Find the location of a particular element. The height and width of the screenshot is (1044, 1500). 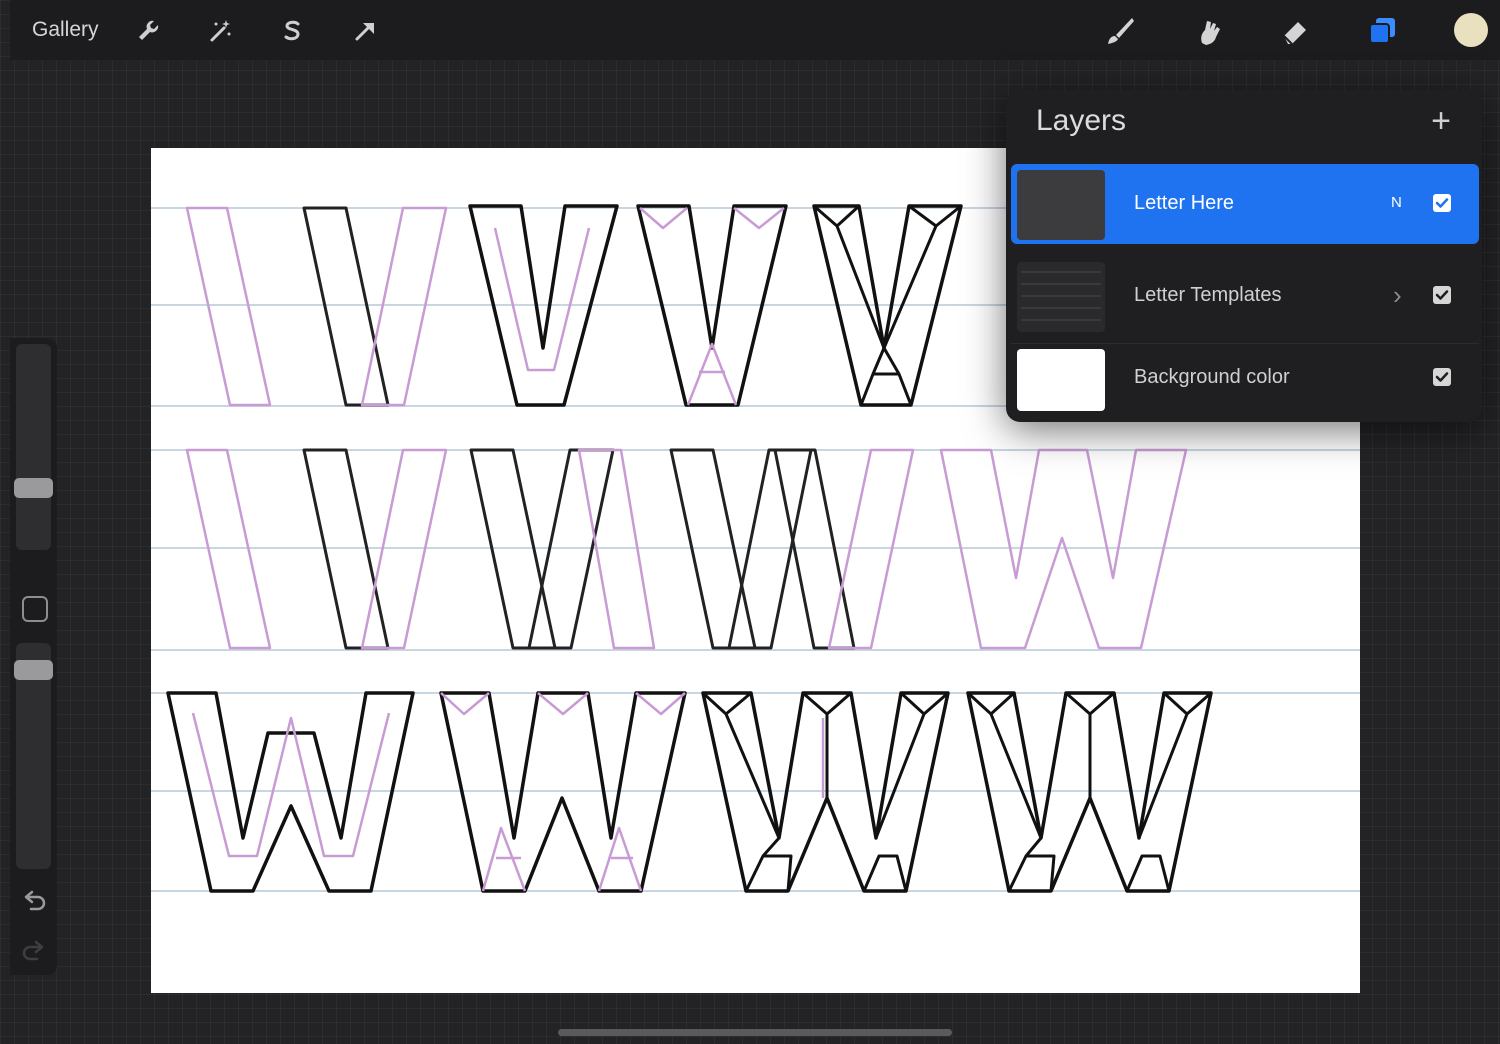

layer-group-thumbnail is located at coordinates (1061, 297).